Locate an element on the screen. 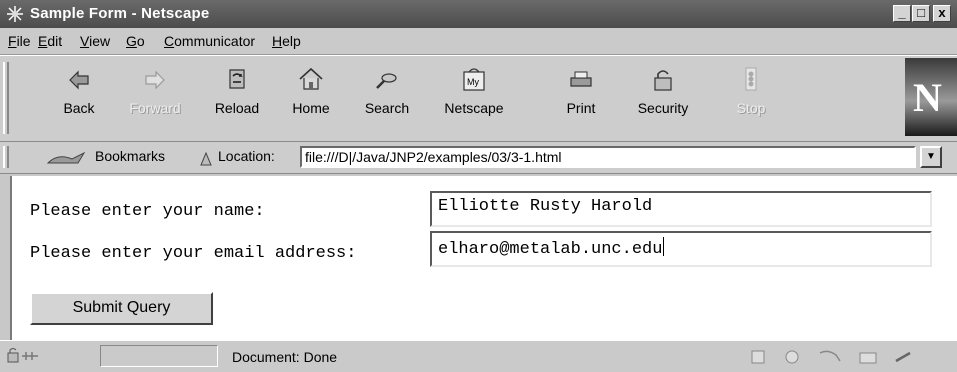 The width and height of the screenshot is (957, 372). menu-communicator: Communicator is located at coordinates (209, 41).